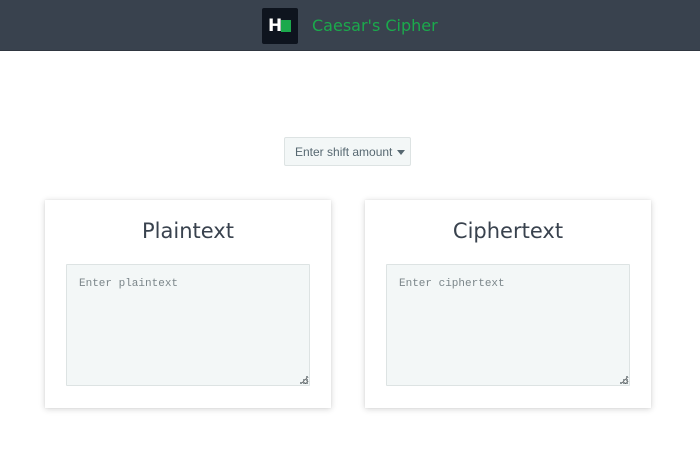 This screenshot has width=700, height=454. What do you see at coordinates (188, 231) in the screenshot?
I see `plaintext-heading: Plaintext` at bounding box center [188, 231].